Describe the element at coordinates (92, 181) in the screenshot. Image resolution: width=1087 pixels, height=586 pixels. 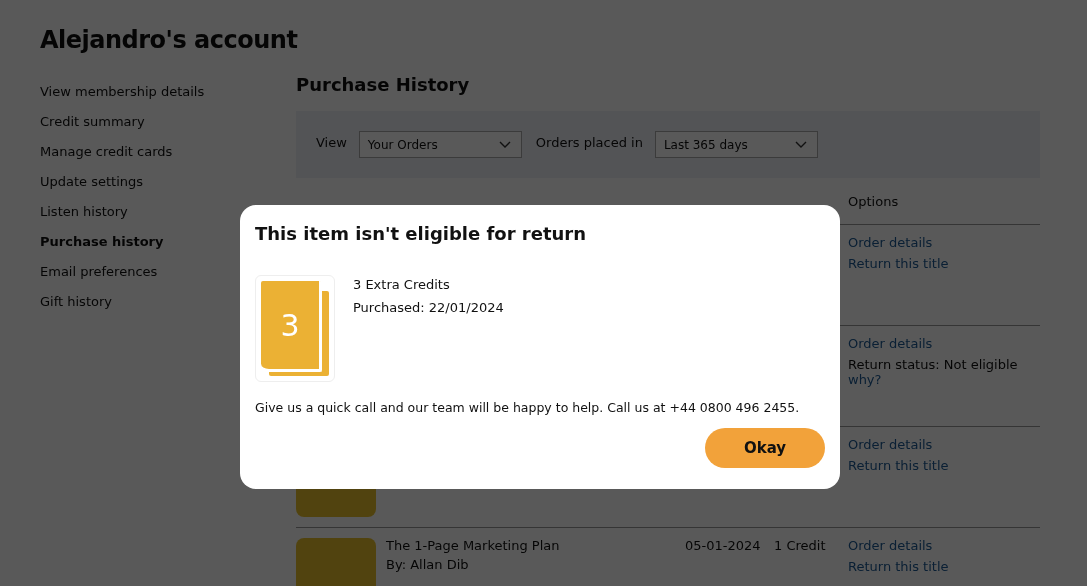
I see `sidebar-item: Update settings` at that location.